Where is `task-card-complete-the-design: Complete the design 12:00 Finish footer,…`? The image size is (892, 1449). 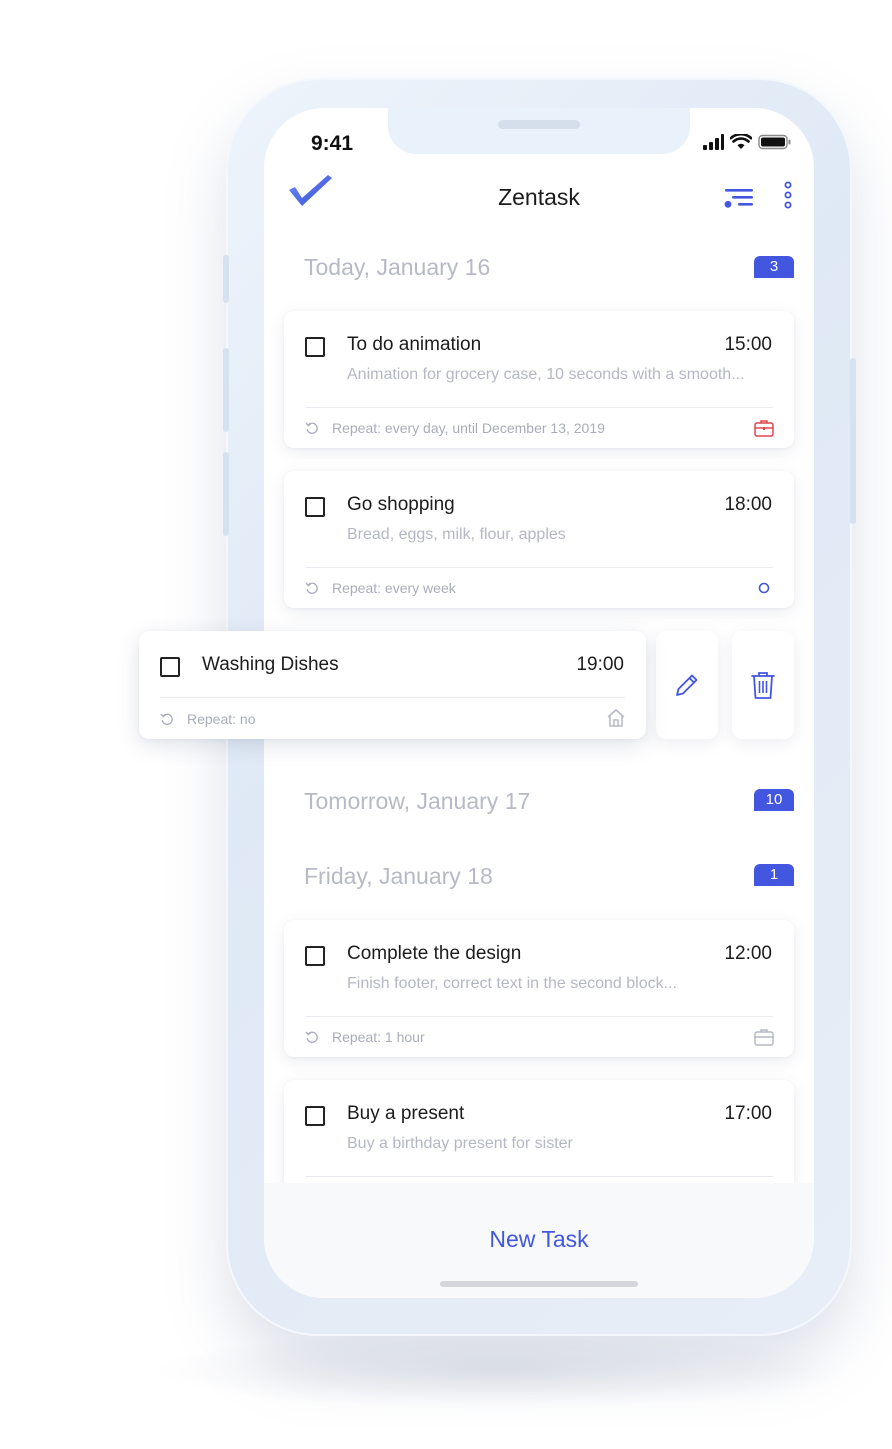 task-card-complete-the-design: Complete the design 12:00 Finish footer,… is located at coordinates (539, 988).